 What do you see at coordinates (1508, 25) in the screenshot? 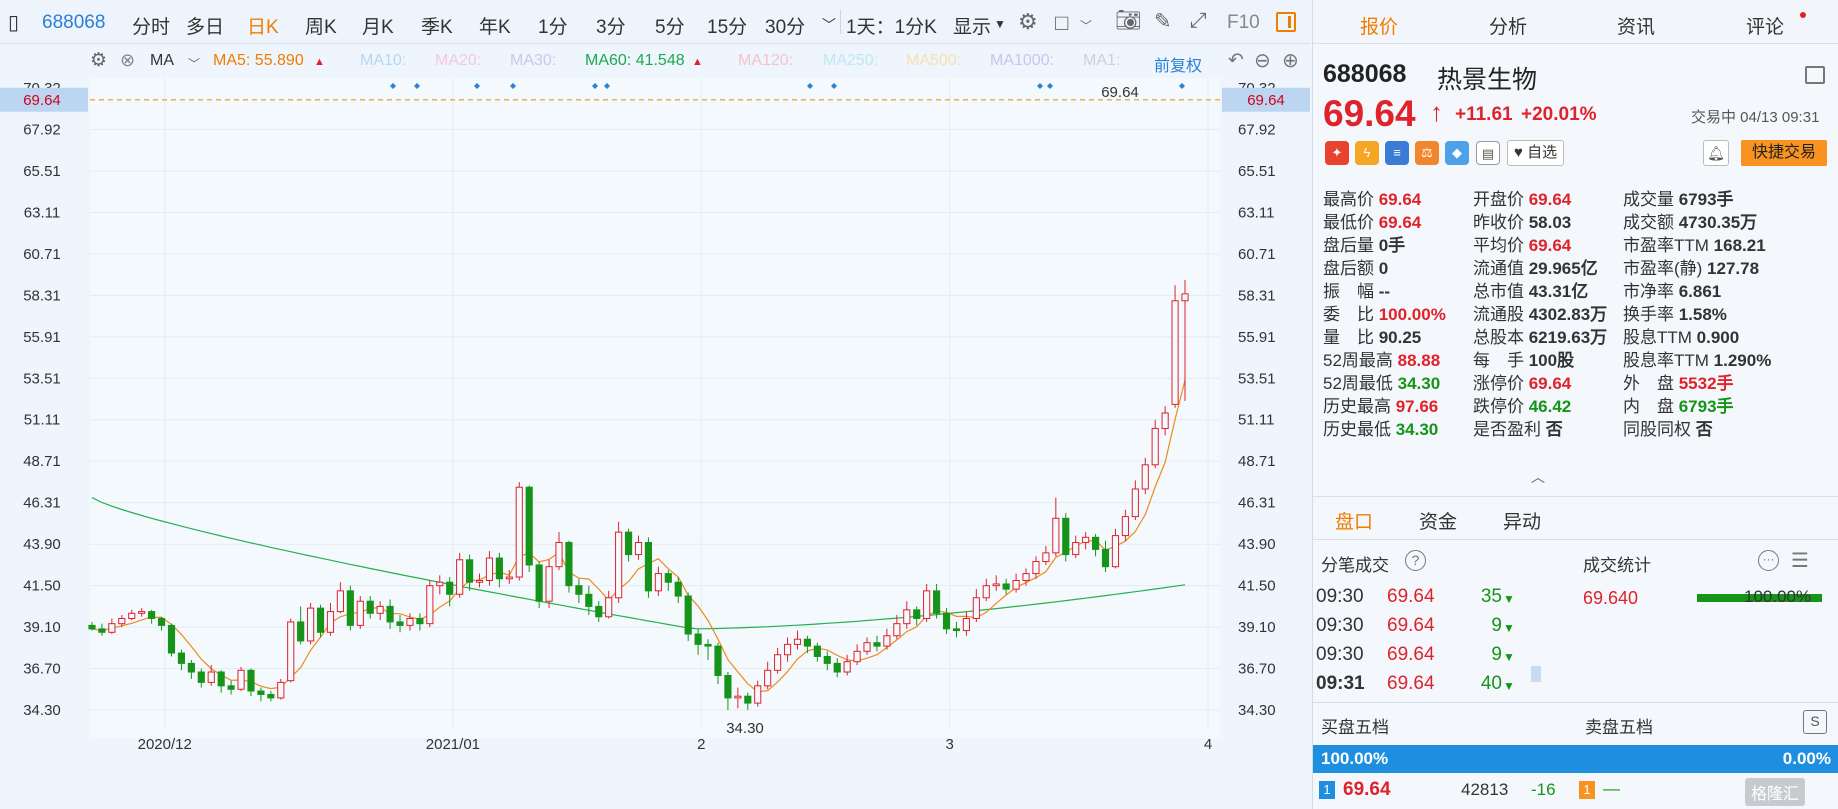
I see `tab-analysis: 分析` at bounding box center [1508, 25].